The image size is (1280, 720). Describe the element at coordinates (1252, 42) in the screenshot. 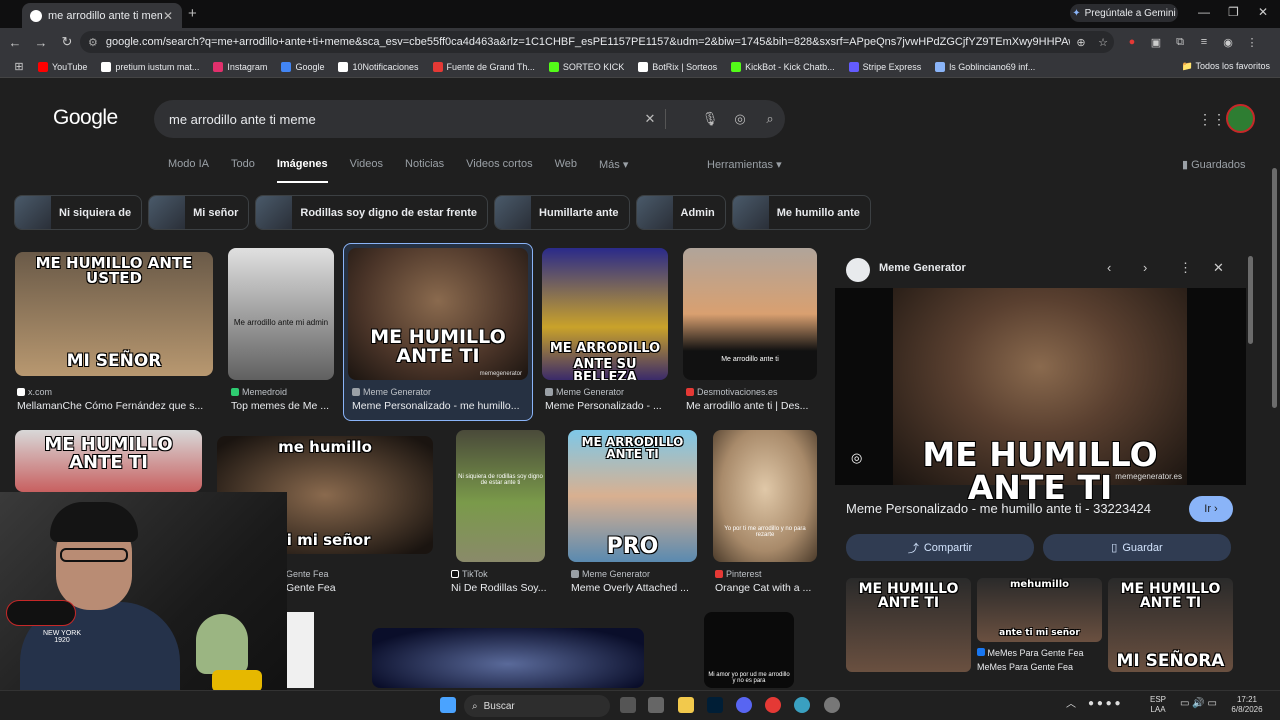

I see `browser-menu-icon: ⋮` at that location.